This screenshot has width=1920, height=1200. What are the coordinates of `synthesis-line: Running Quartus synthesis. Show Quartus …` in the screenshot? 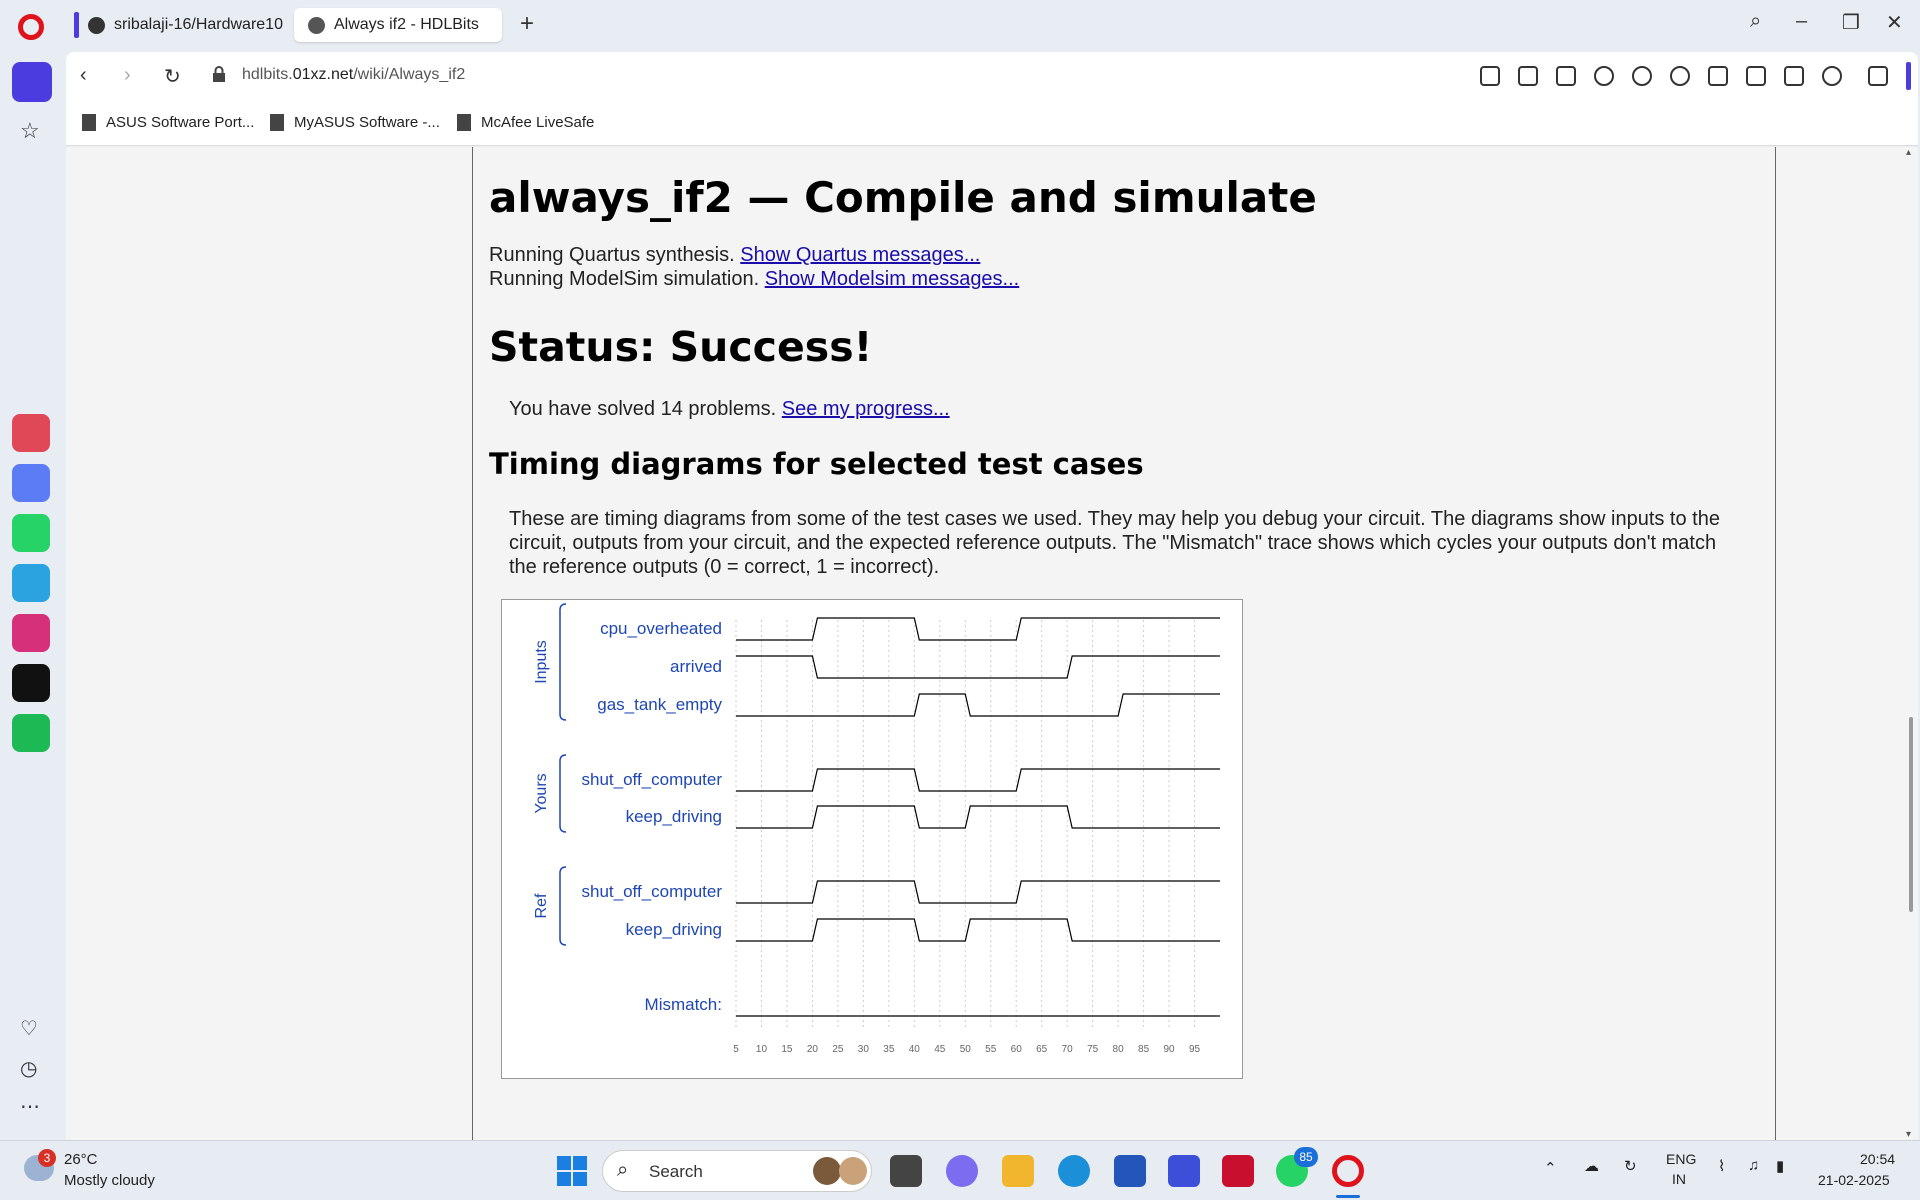 It's located at (734, 255).